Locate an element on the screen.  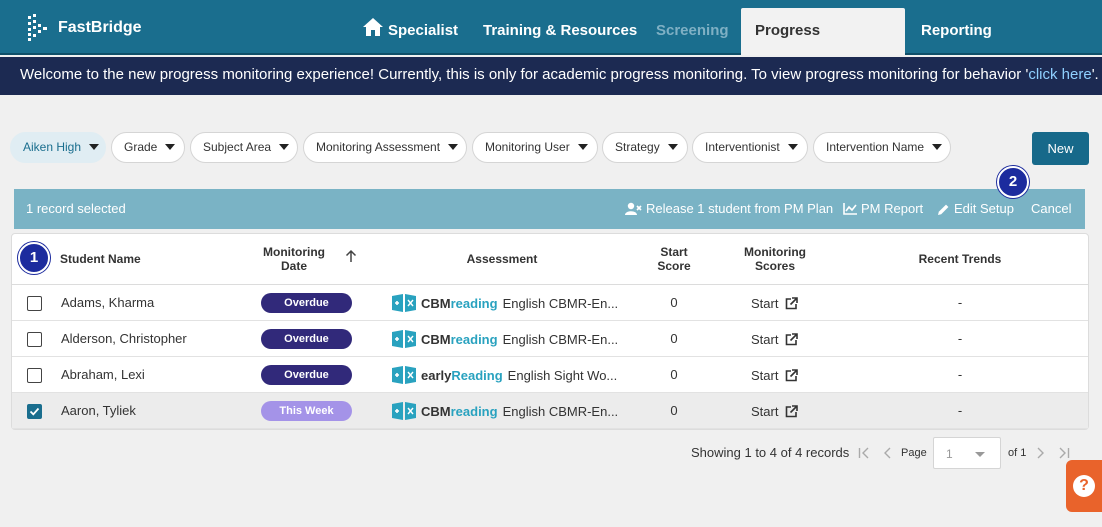
student-name: Aaron, Tyliek is located at coordinates (98, 410).